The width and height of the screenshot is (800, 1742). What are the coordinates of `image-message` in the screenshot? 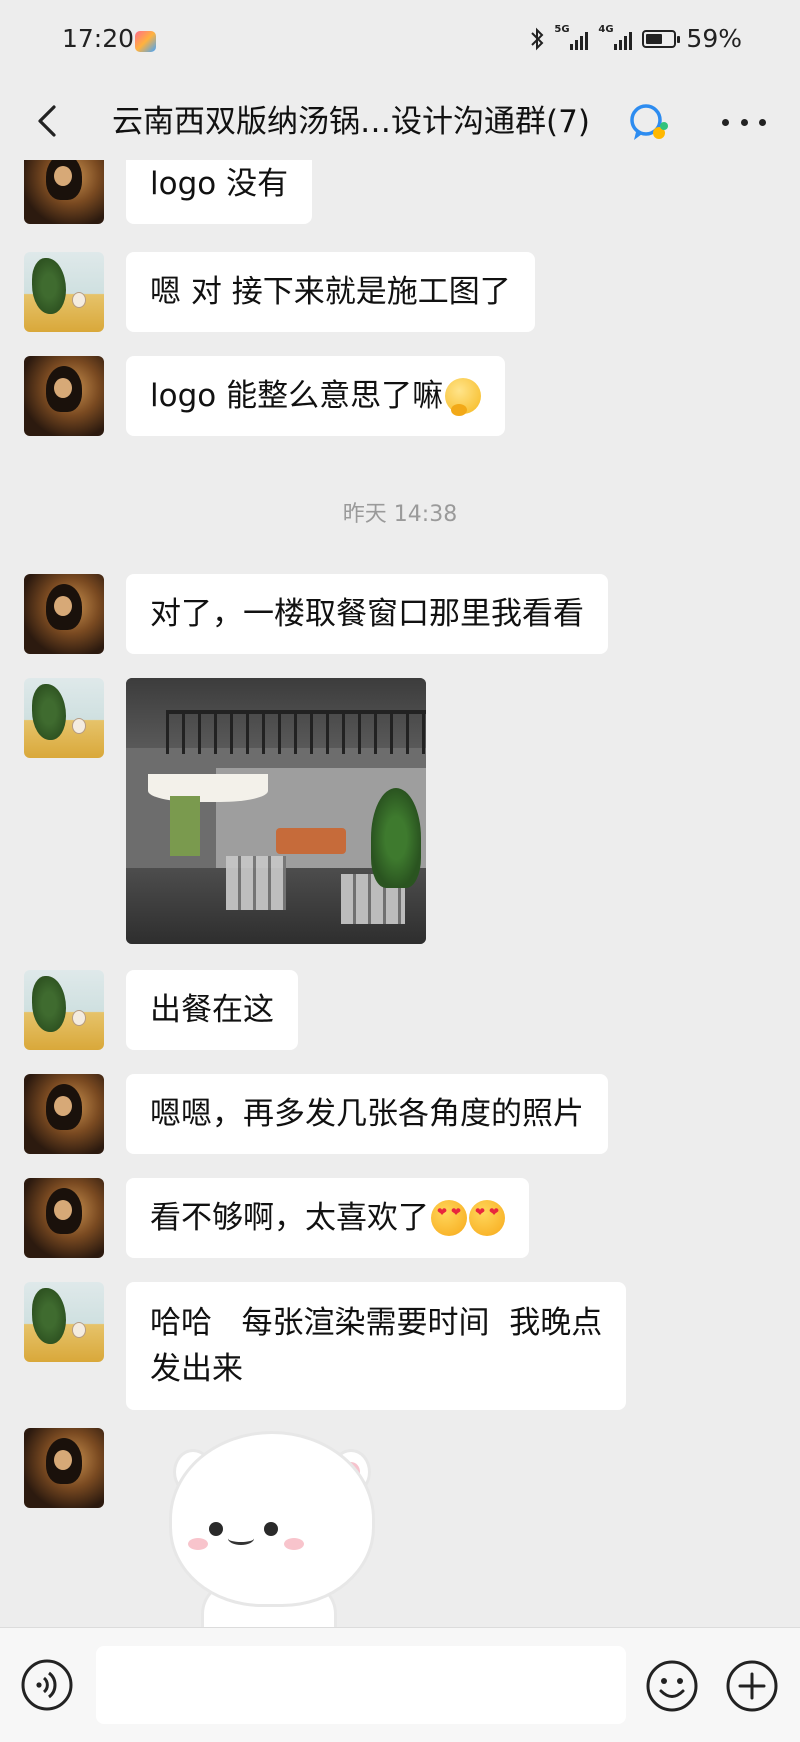 It's located at (276, 811).